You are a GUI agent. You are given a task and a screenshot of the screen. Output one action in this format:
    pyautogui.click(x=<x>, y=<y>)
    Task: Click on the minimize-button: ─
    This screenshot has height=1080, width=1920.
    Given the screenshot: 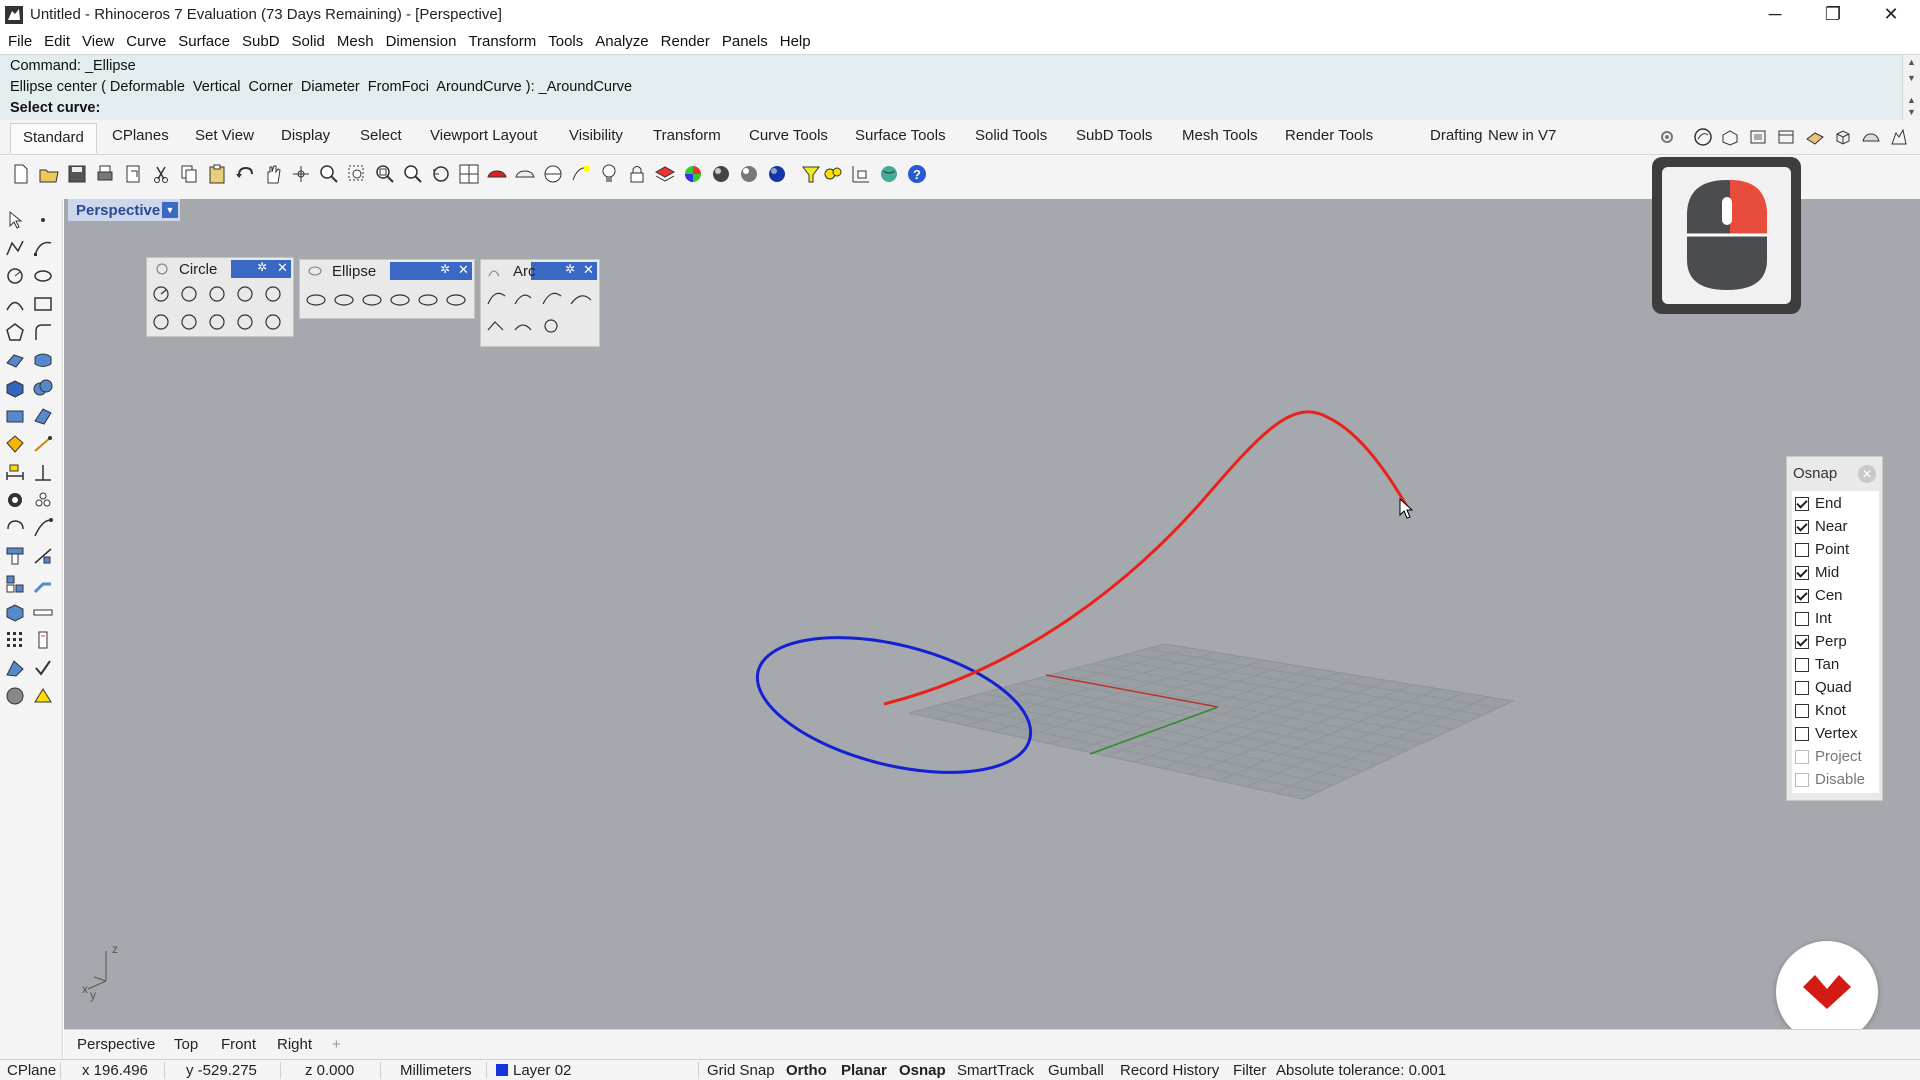 What is the action you would take?
    pyautogui.click(x=1775, y=14)
    